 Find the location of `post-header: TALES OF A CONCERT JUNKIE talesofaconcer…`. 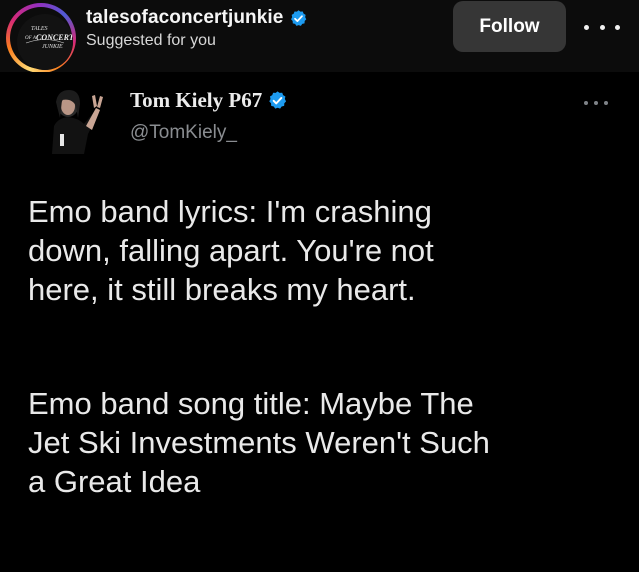

post-header: TALES OF A CONCERT JUNKIE talesofaconcer… is located at coordinates (319, 36).